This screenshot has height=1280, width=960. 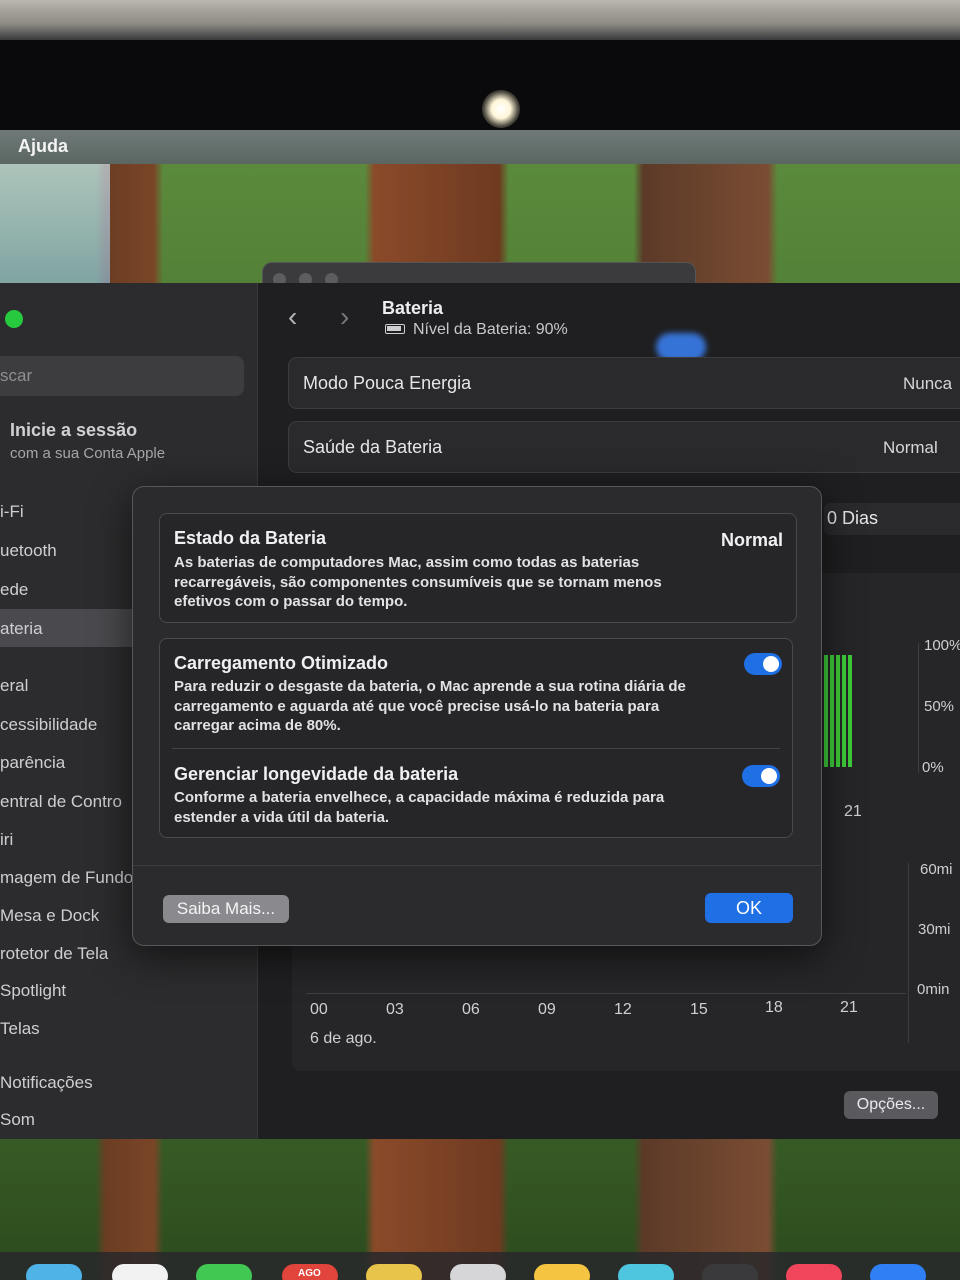 I want to click on stocks-icon, so click(x=730, y=1272).